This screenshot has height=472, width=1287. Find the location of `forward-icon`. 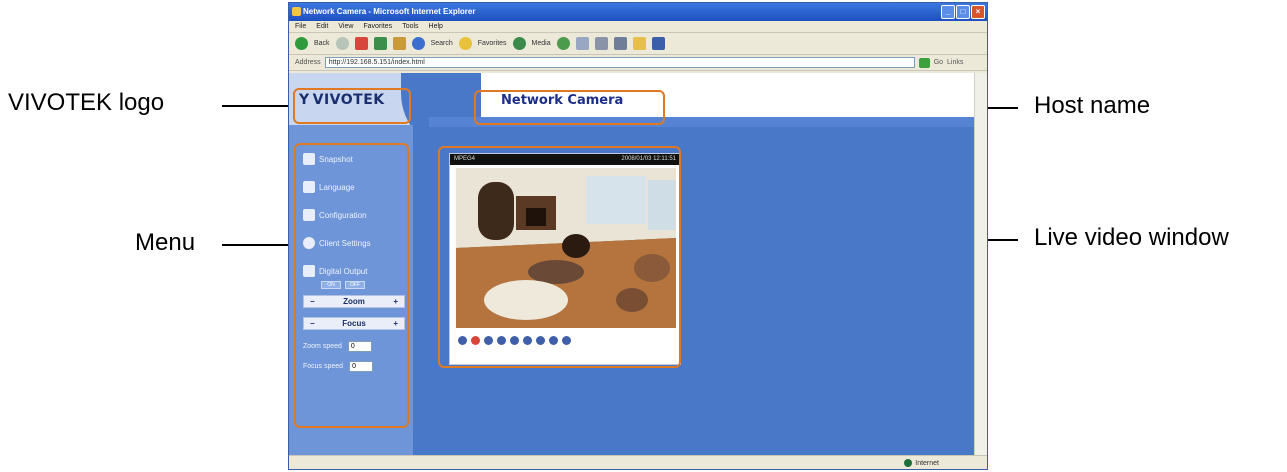

forward-icon is located at coordinates (342, 43).